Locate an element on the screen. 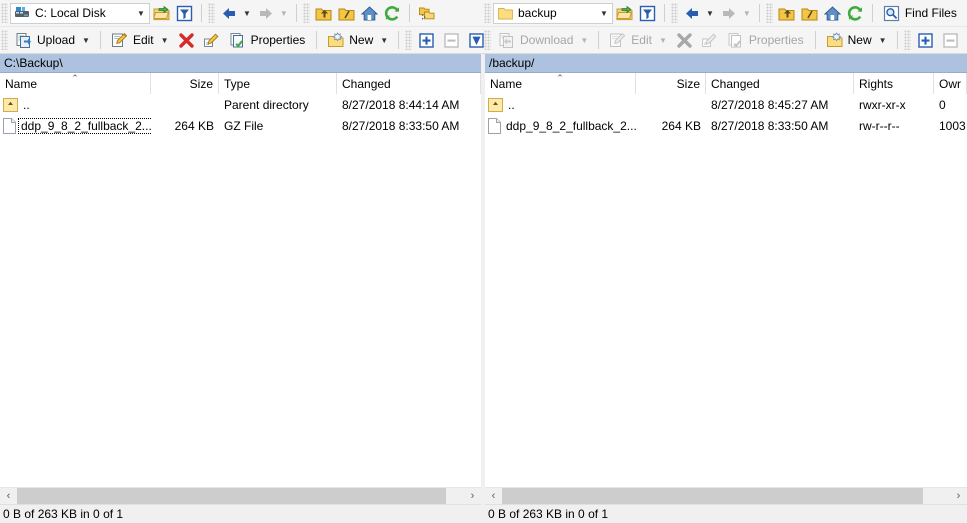  left-filter-button is located at coordinates (184, 13).